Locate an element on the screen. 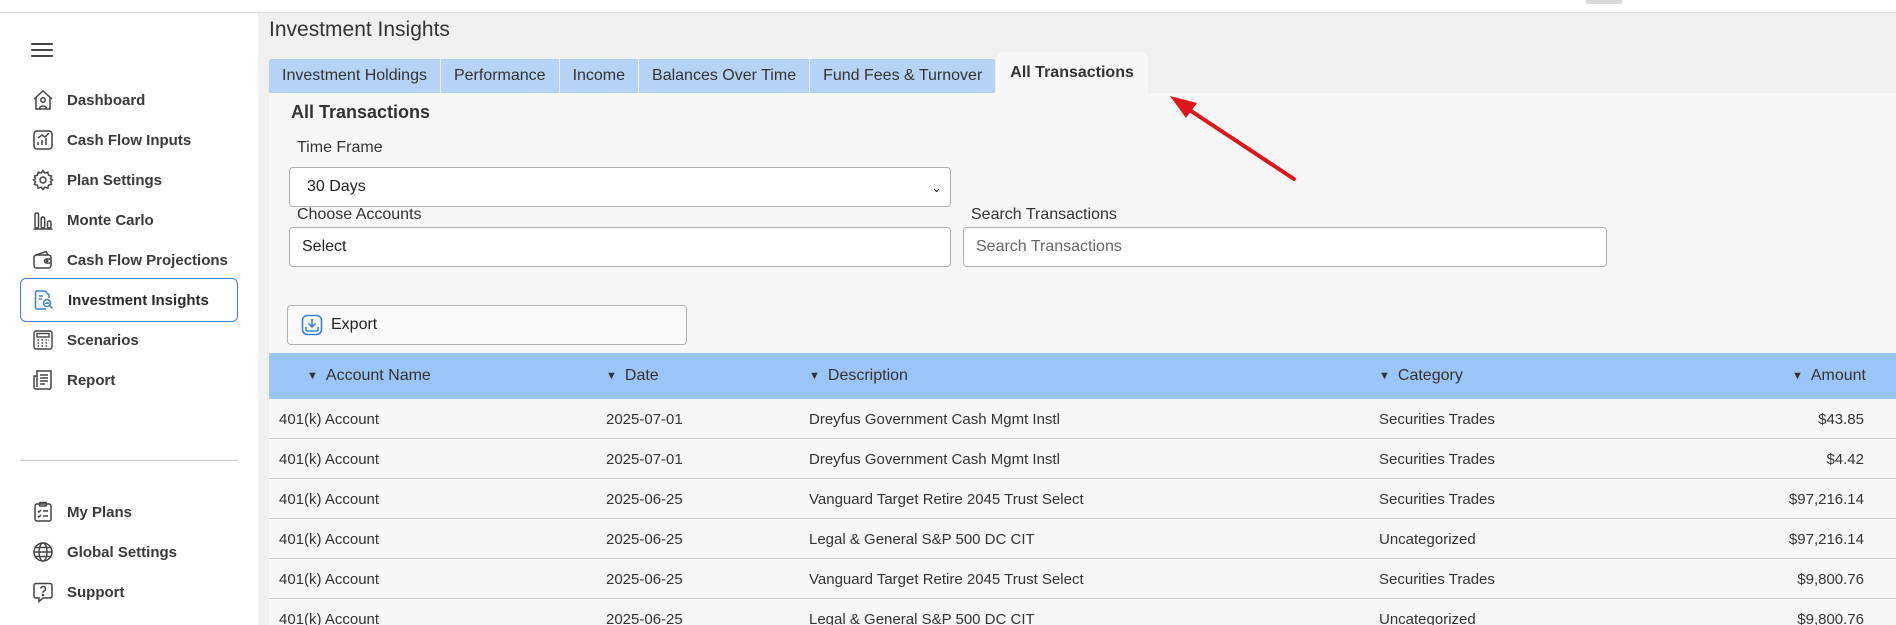 The image size is (1896, 625). sidebar-item-my-plans: My Plans is located at coordinates (129, 512).